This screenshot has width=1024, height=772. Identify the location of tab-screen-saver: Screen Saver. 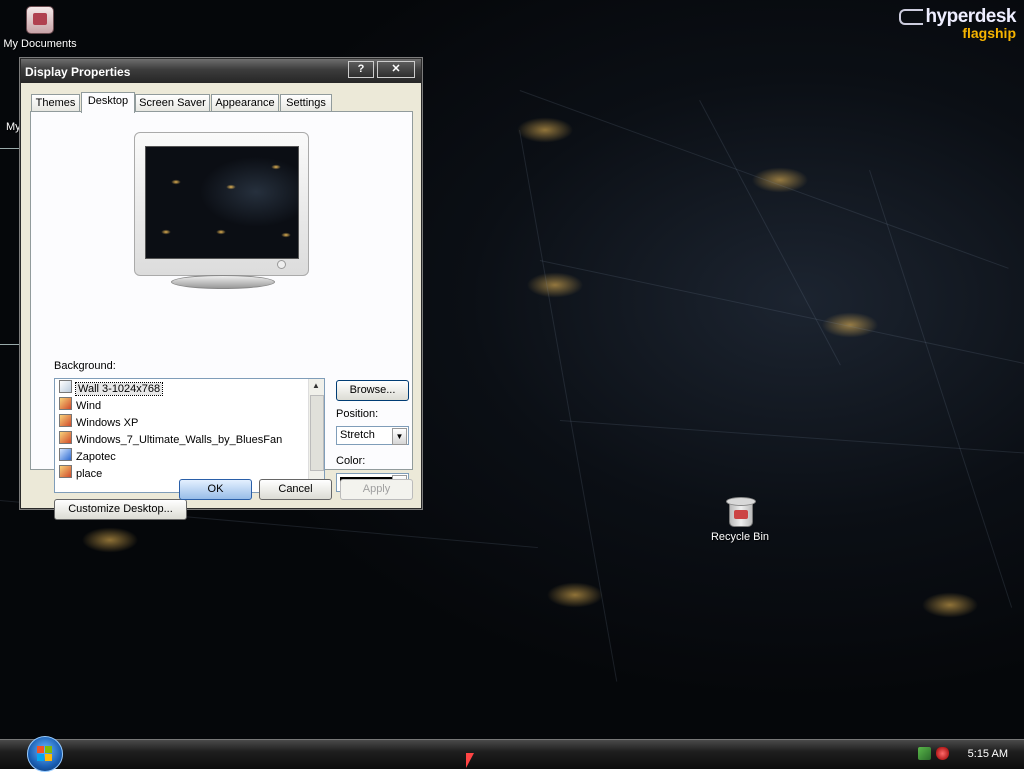
(172, 103).